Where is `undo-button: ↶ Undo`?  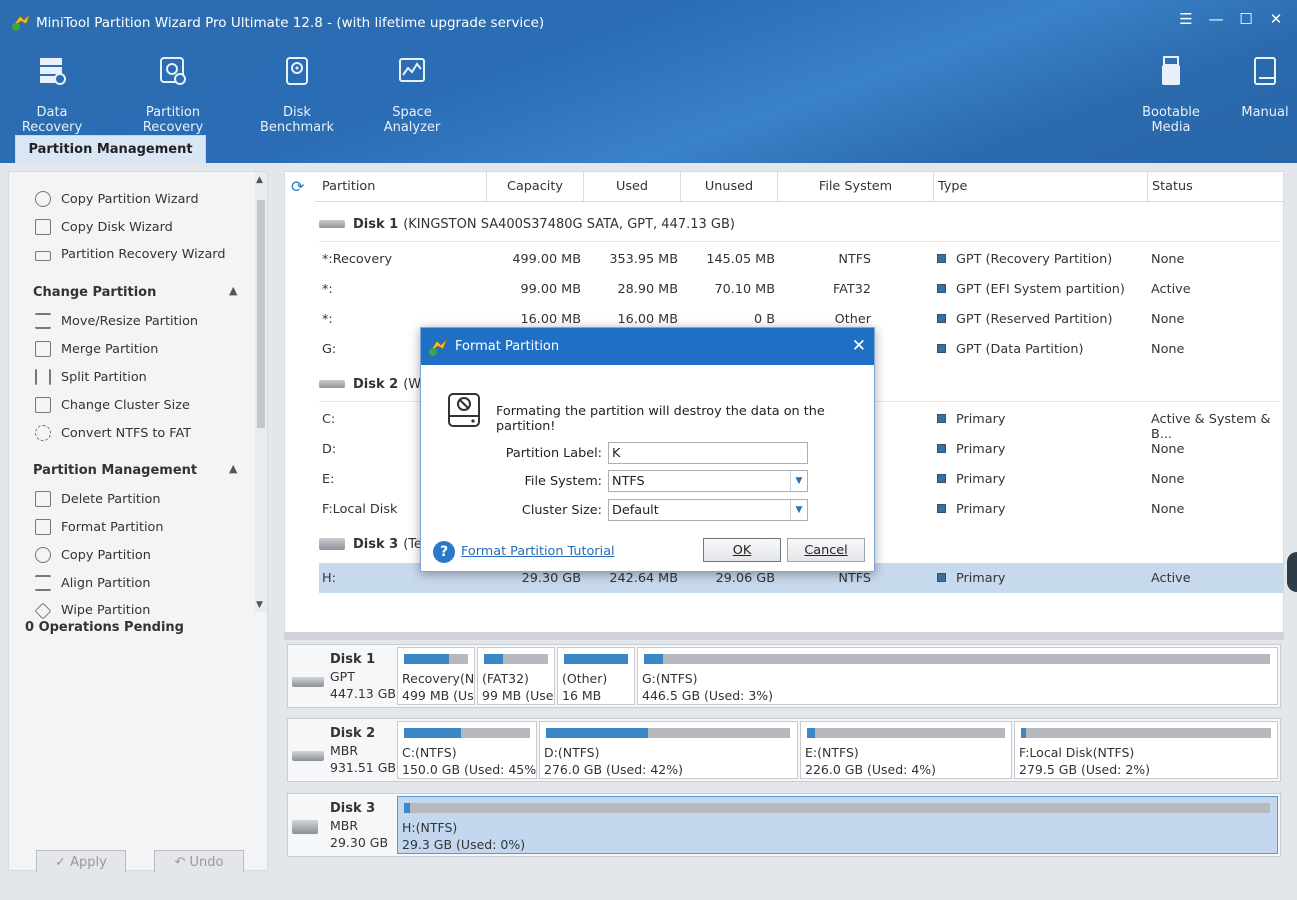 undo-button: ↶ Undo is located at coordinates (199, 862).